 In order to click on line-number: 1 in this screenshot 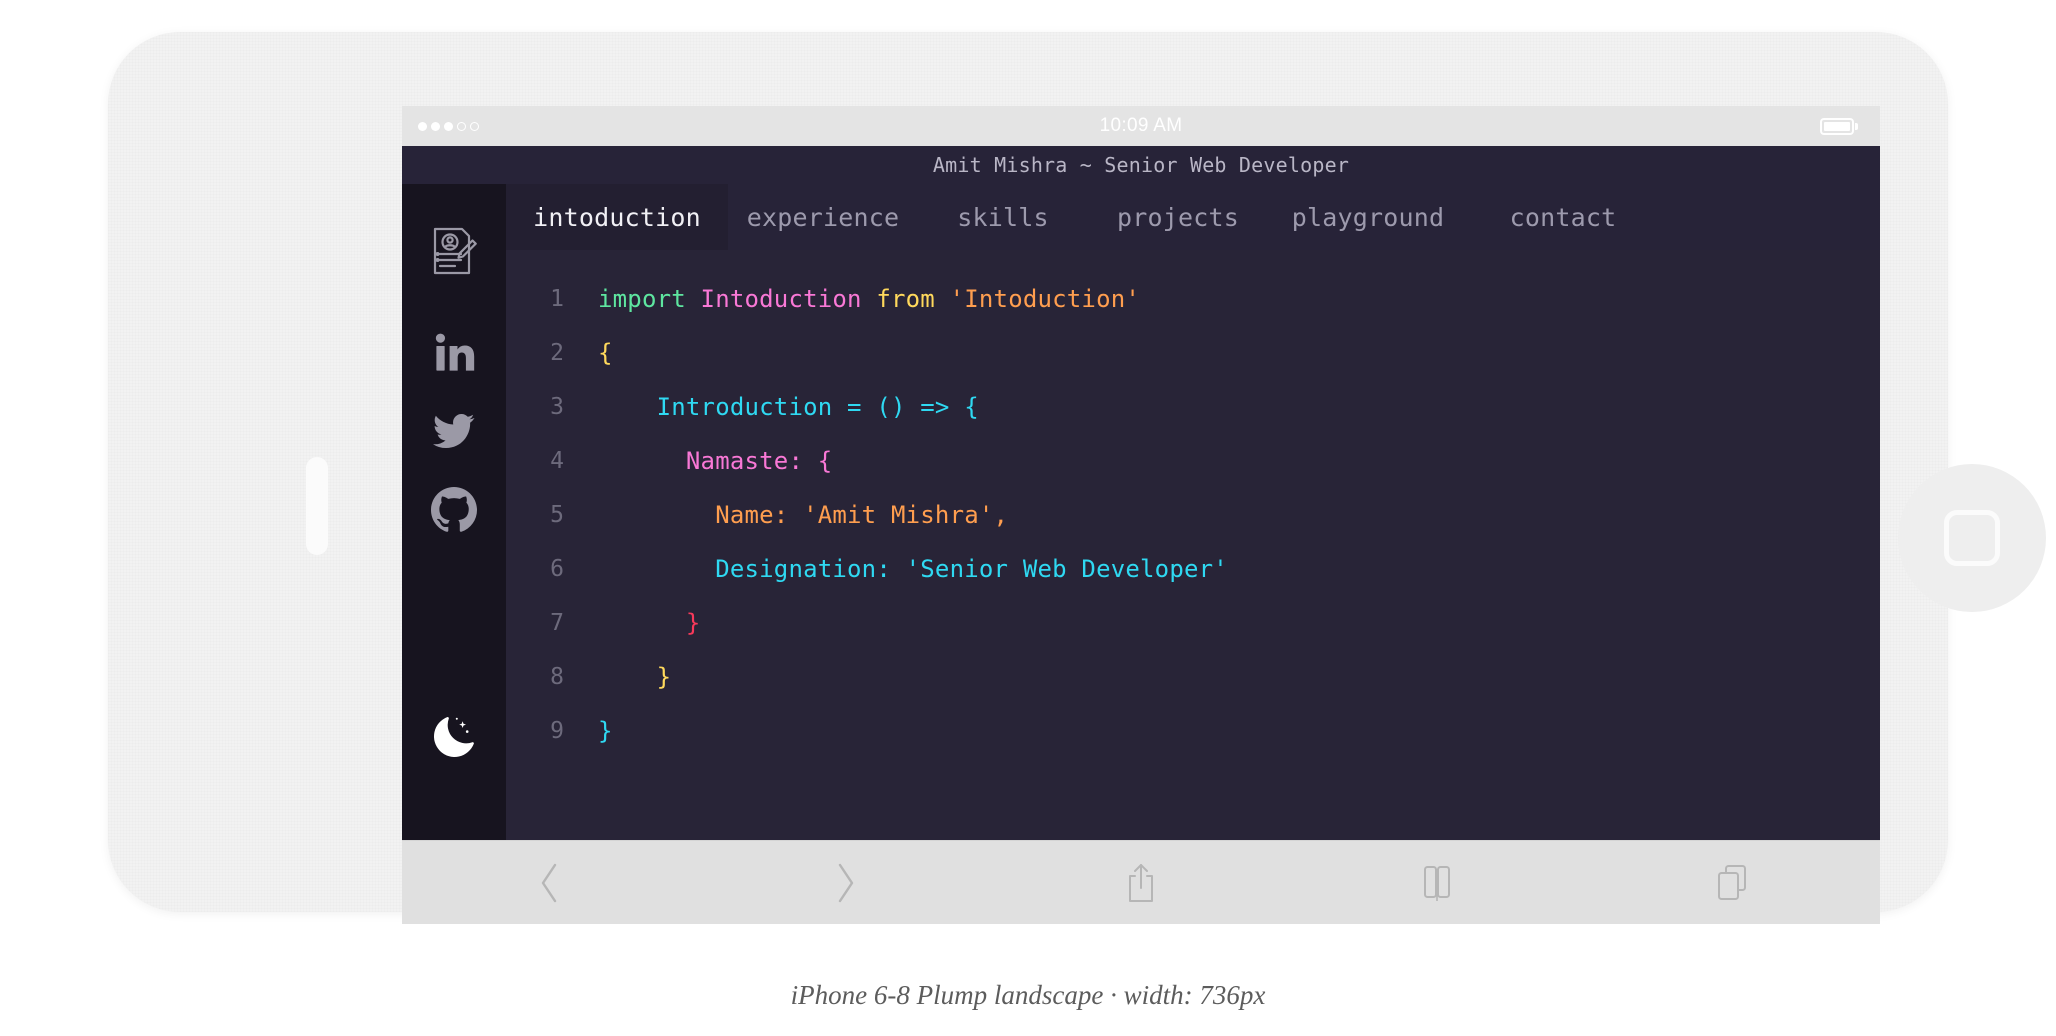, I will do `click(557, 299)`.